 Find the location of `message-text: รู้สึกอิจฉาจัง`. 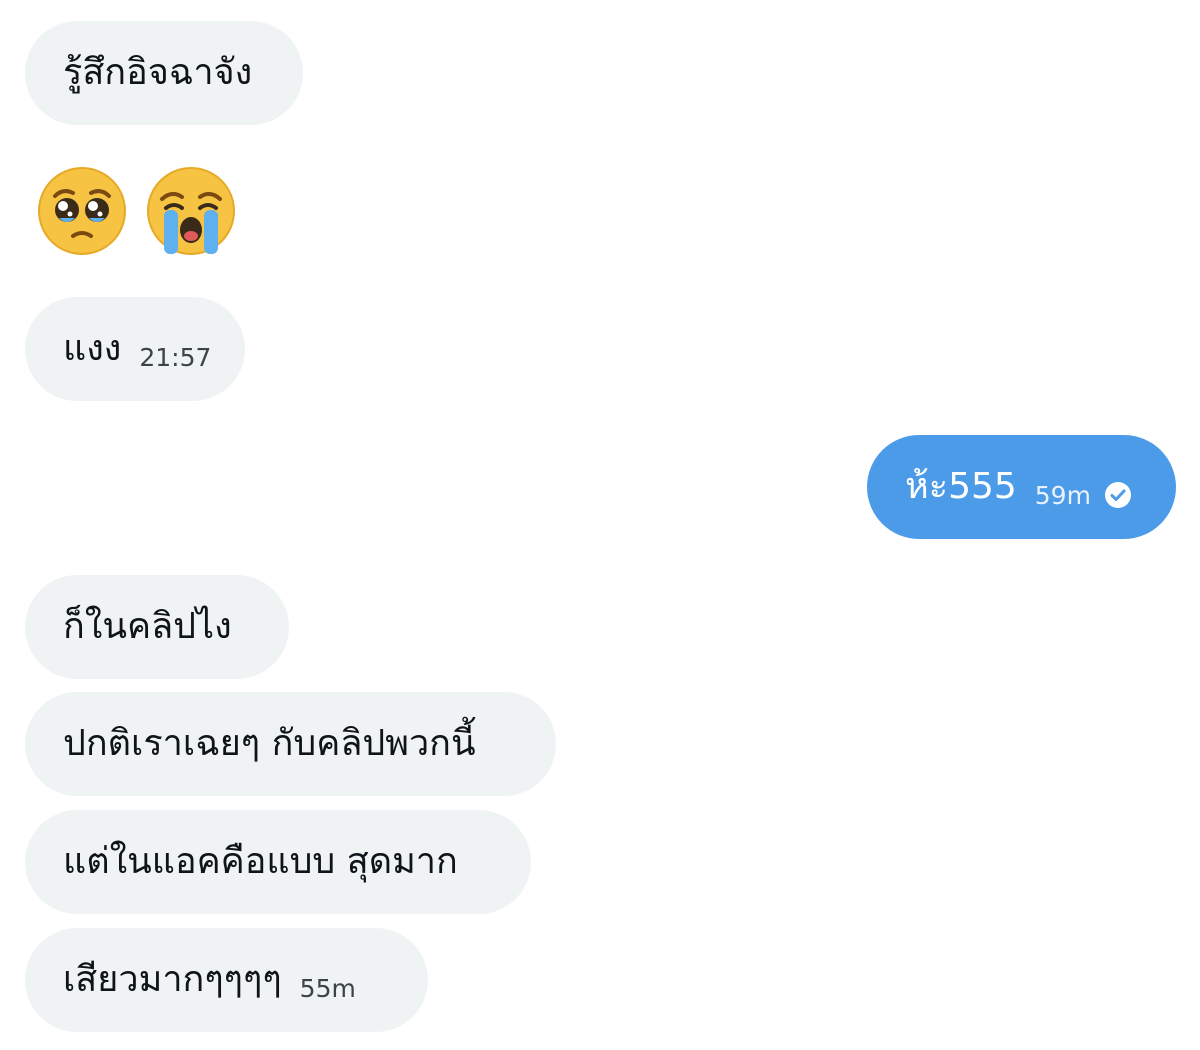

message-text: รู้สึกอิจฉาจัง is located at coordinates (158, 72).